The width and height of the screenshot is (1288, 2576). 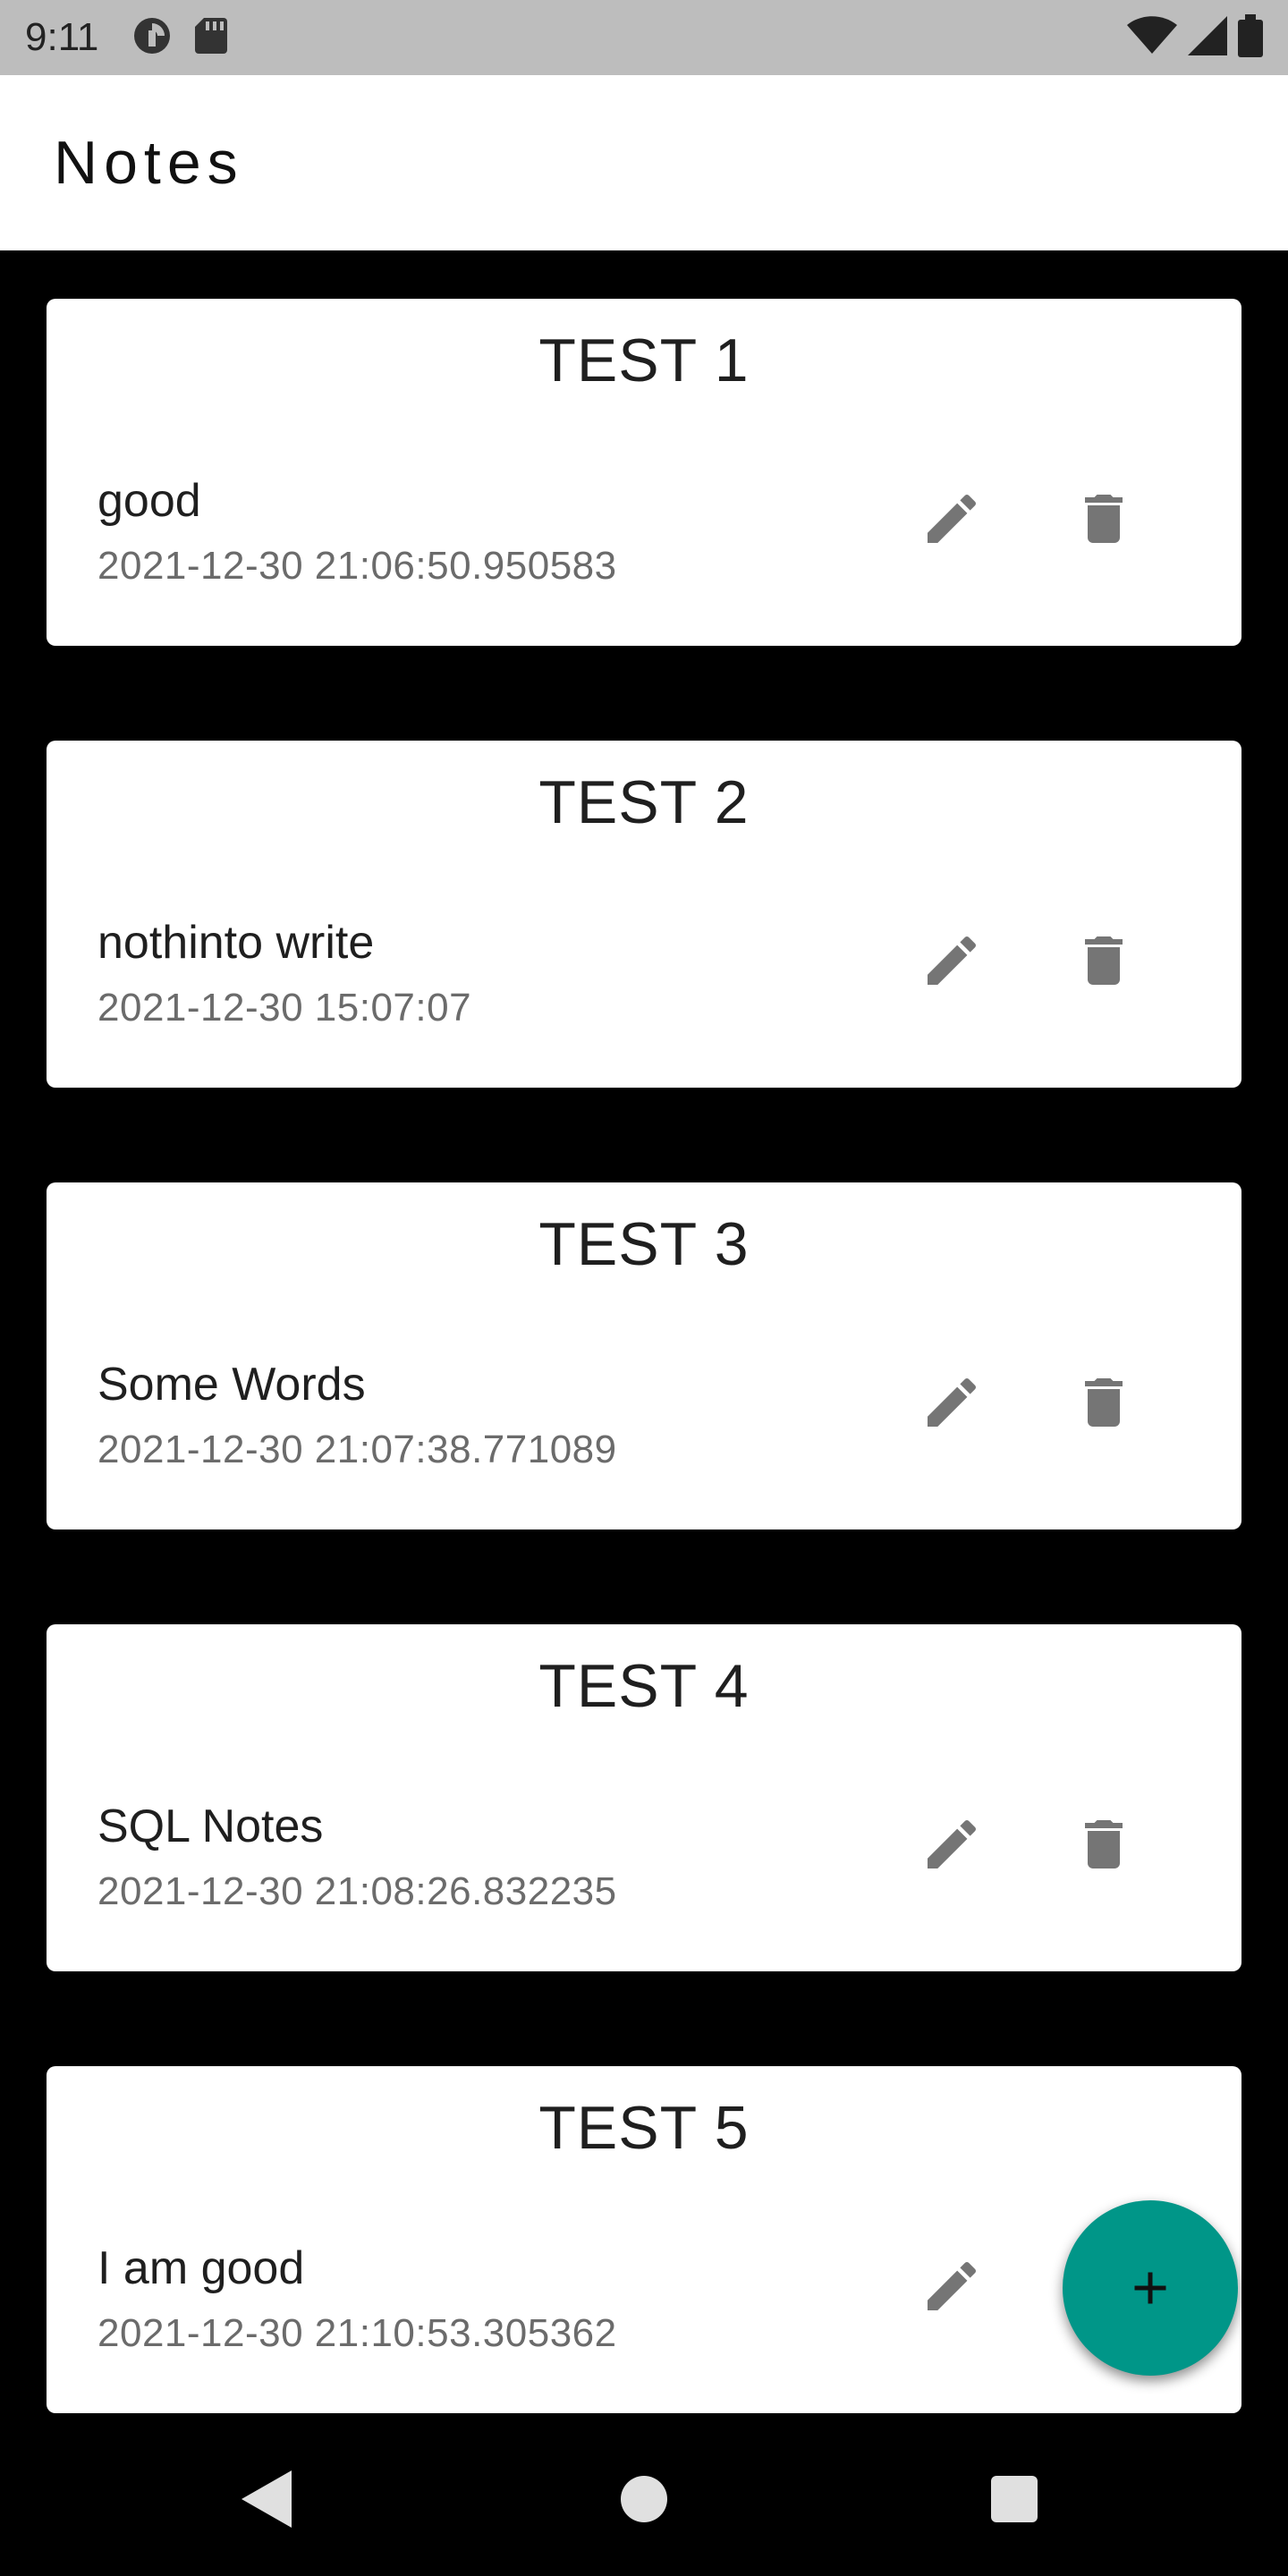 I want to click on note-date: 2021-12-30 21:07:38.771089, so click(x=357, y=1449).